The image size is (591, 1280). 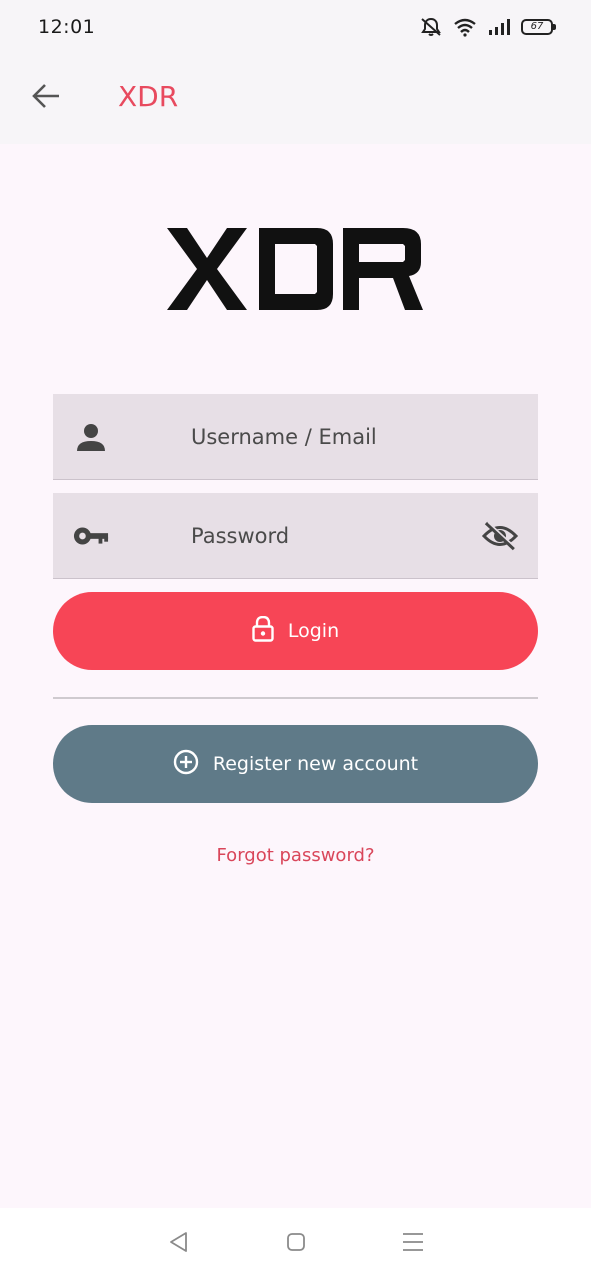 I want to click on nav-back-button, so click(x=179, y=1244).